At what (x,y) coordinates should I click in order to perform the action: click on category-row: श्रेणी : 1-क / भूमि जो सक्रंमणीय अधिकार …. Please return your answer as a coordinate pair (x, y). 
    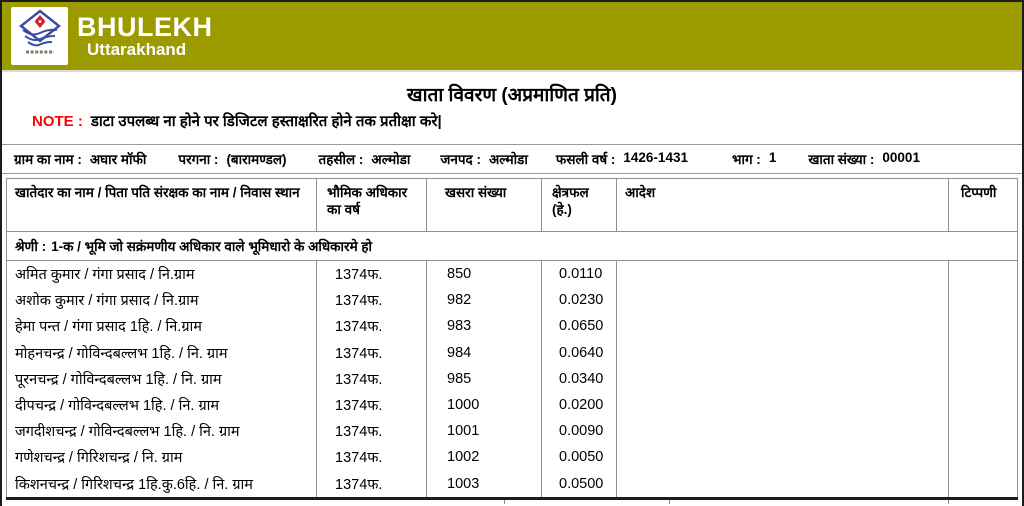
    Looking at the image, I should click on (512, 246).